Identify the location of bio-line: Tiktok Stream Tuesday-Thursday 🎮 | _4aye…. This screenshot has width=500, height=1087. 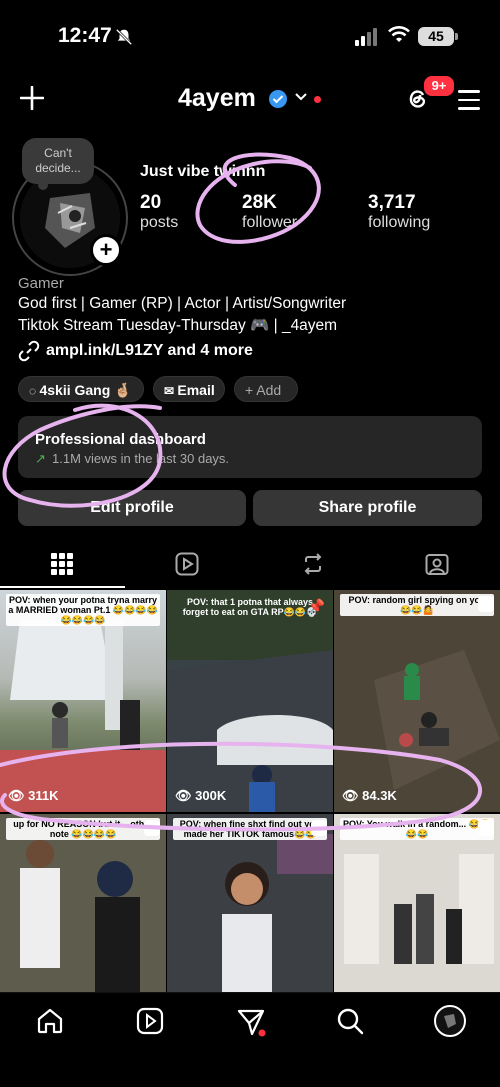
(178, 325).